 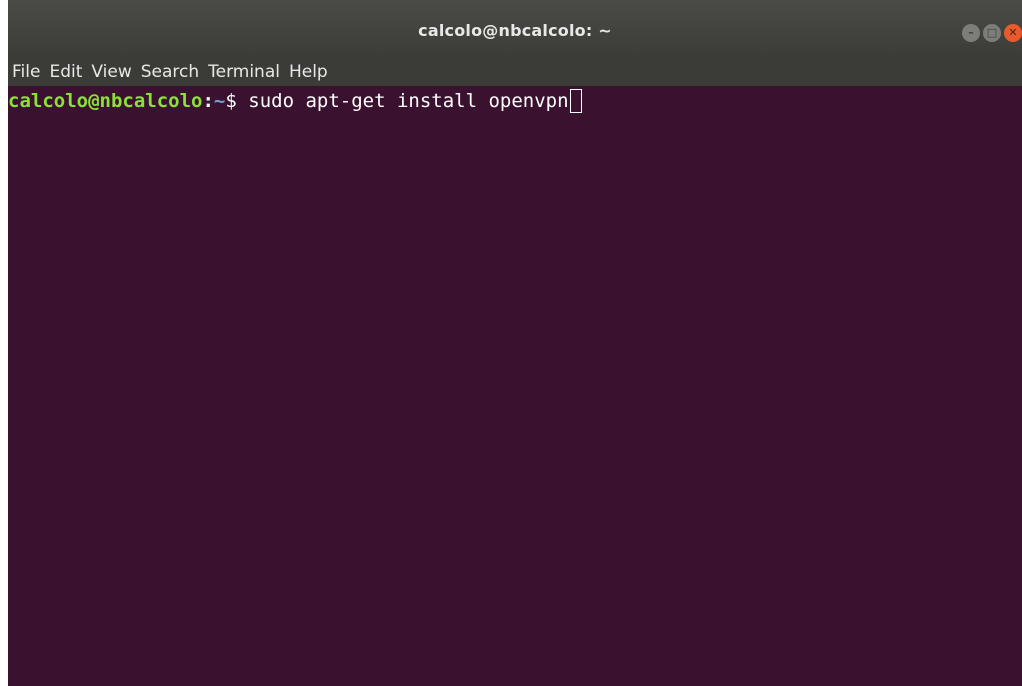 I want to click on window-title: calcolo@nbcalcolo: ~, so click(x=515, y=30).